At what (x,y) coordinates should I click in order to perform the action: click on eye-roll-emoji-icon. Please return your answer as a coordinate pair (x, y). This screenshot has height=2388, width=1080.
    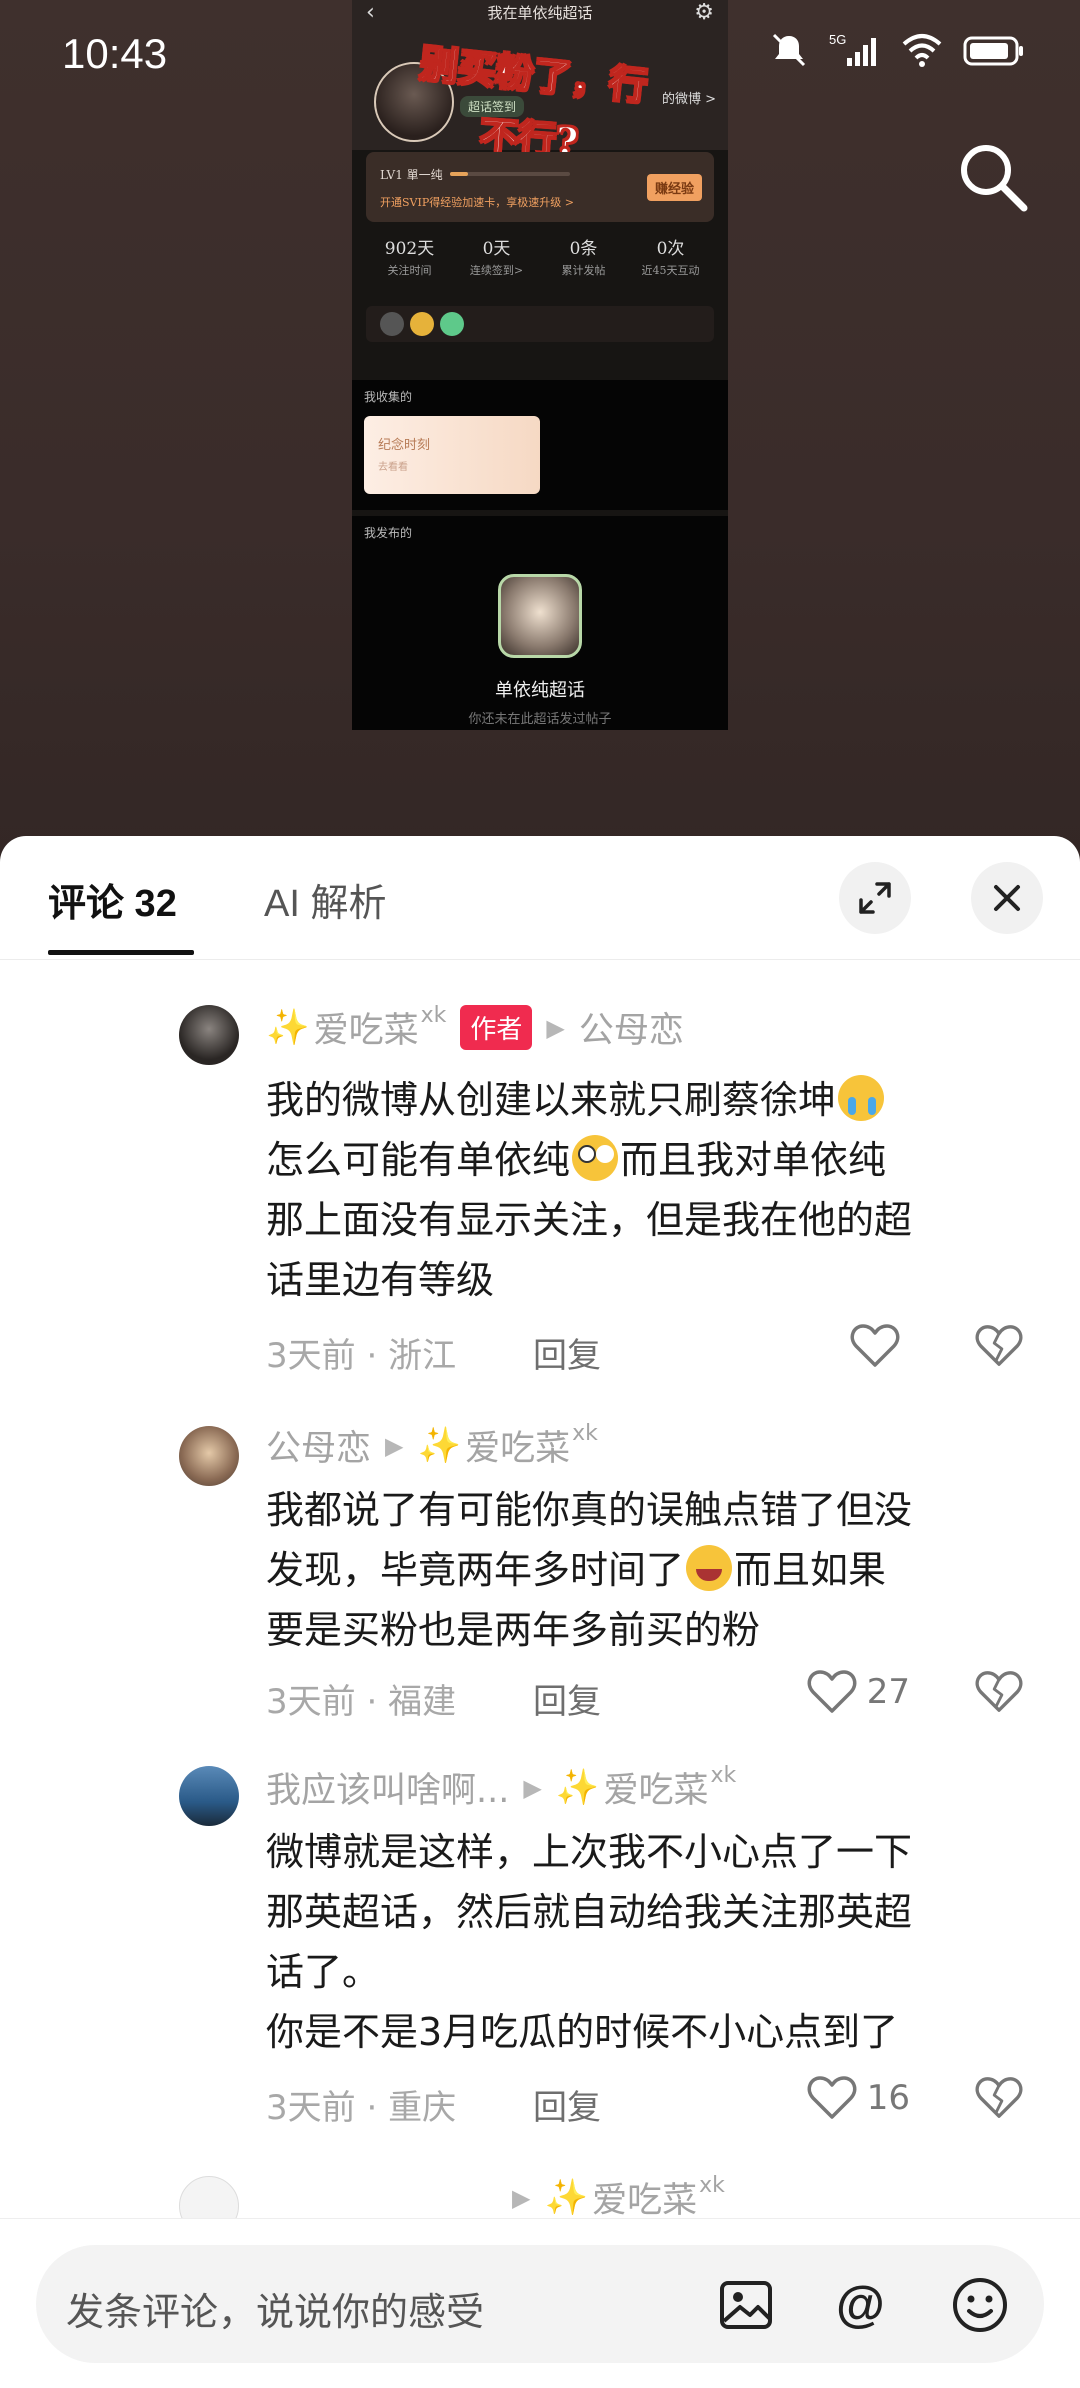
    Looking at the image, I should click on (595, 1158).